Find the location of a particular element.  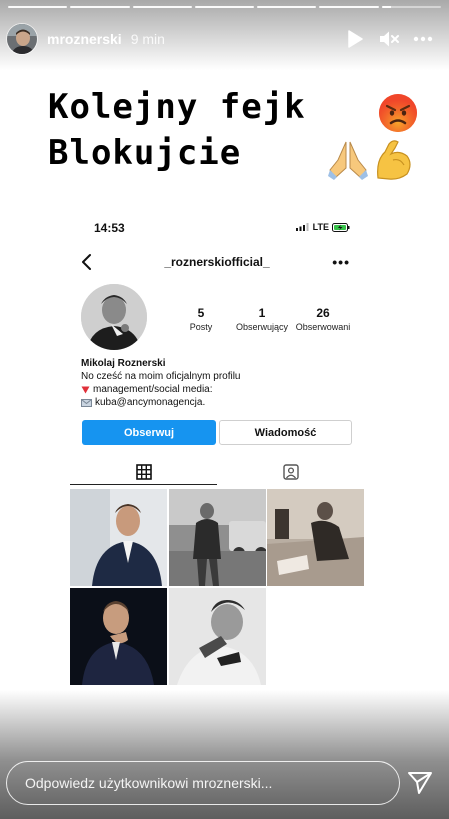

avatar is located at coordinates (22, 39).